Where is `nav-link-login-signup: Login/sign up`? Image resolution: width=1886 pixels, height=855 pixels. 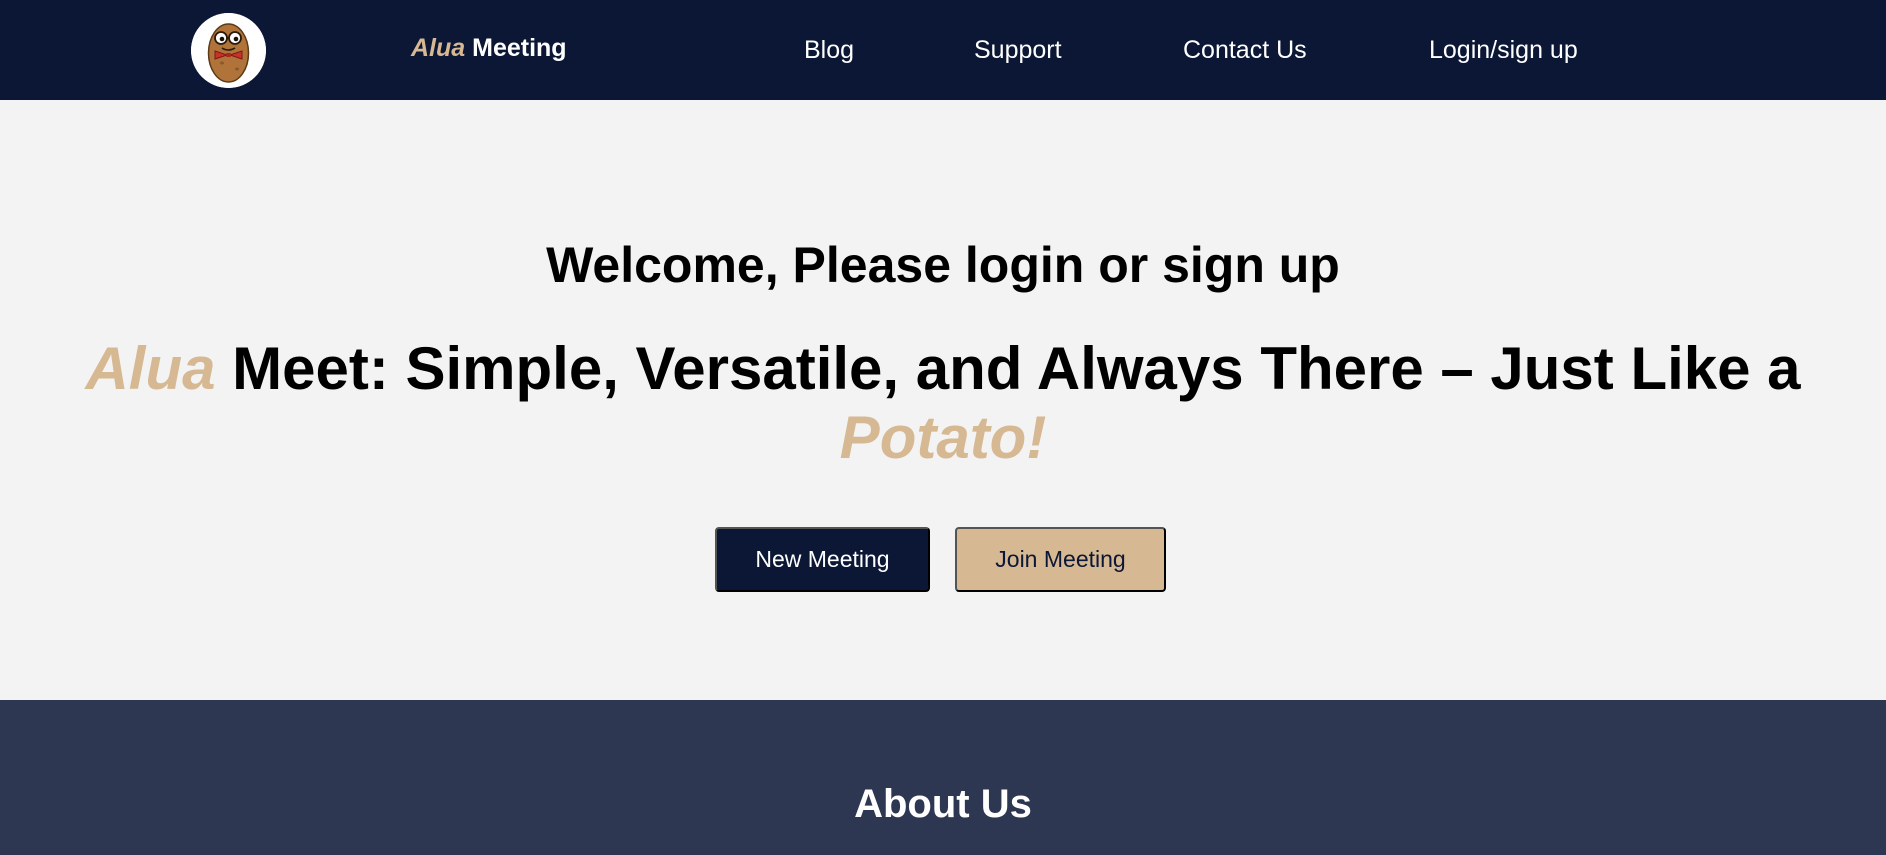 nav-link-login-signup: Login/sign up is located at coordinates (1503, 50).